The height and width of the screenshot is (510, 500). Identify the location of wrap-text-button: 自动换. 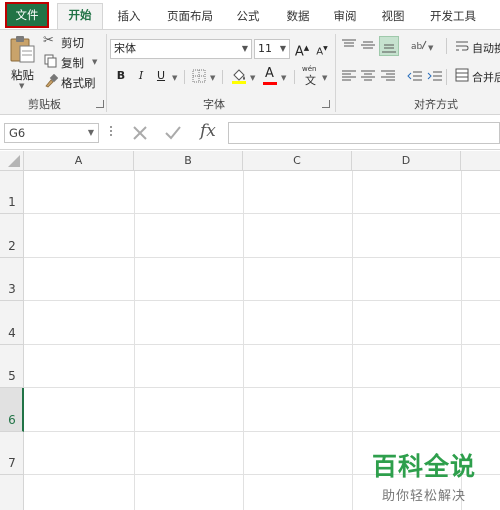
(477, 47).